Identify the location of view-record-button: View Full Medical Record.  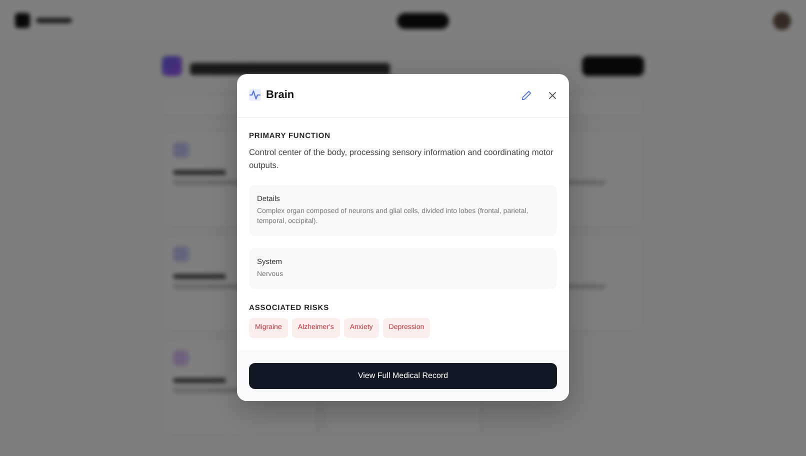
(403, 376).